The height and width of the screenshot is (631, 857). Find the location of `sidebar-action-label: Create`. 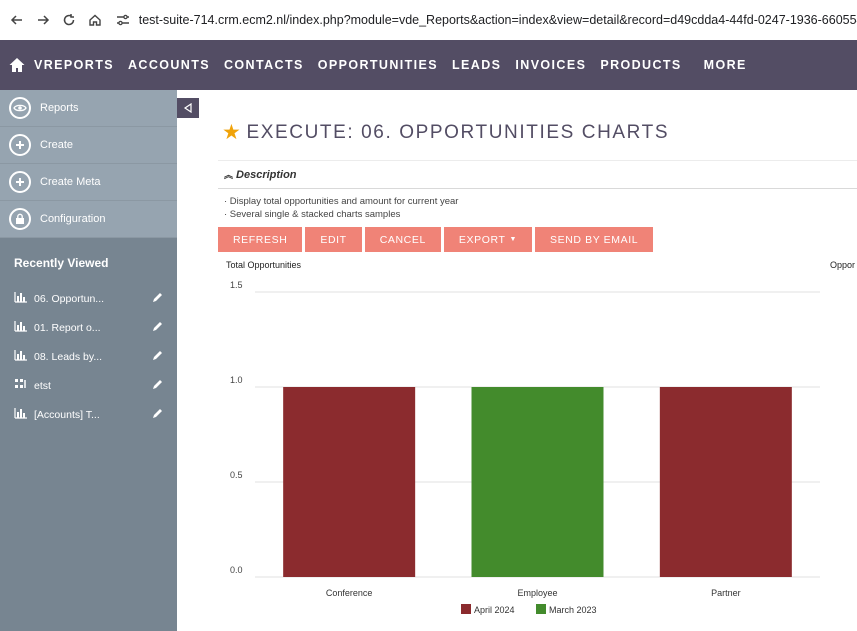

sidebar-action-label: Create is located at coordinates (57, 145).